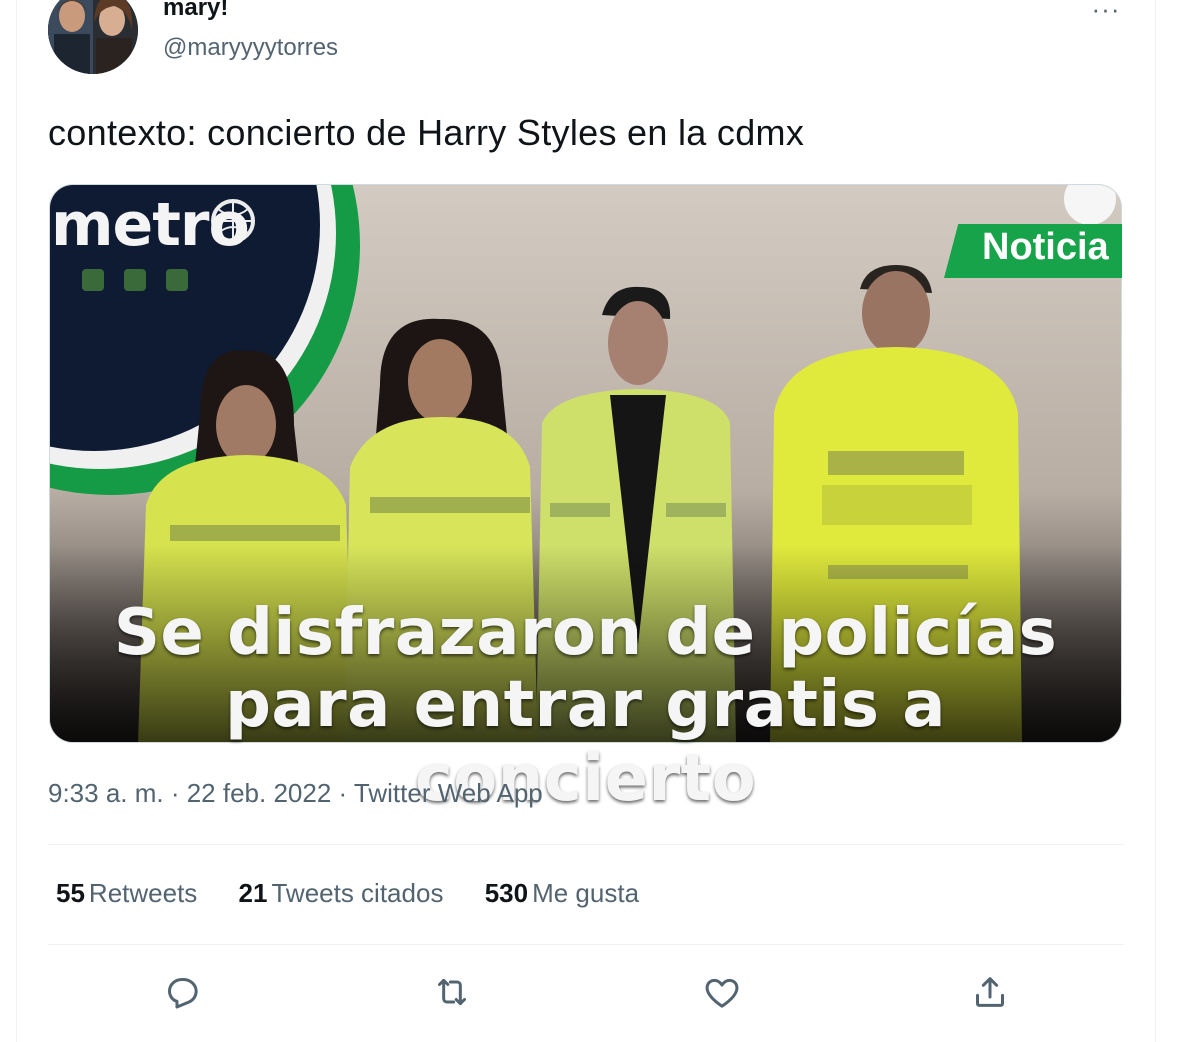  I want to click on like-button, so click(722, 992).